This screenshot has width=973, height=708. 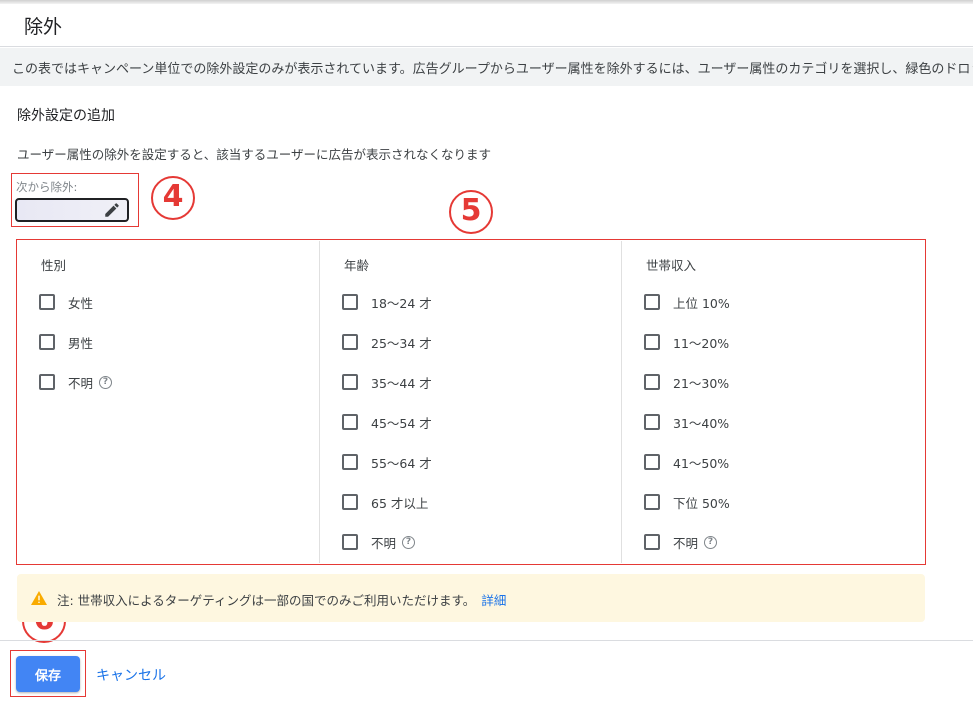 I want to click on option-label: 45～54 才, so click(x=401, y=423).